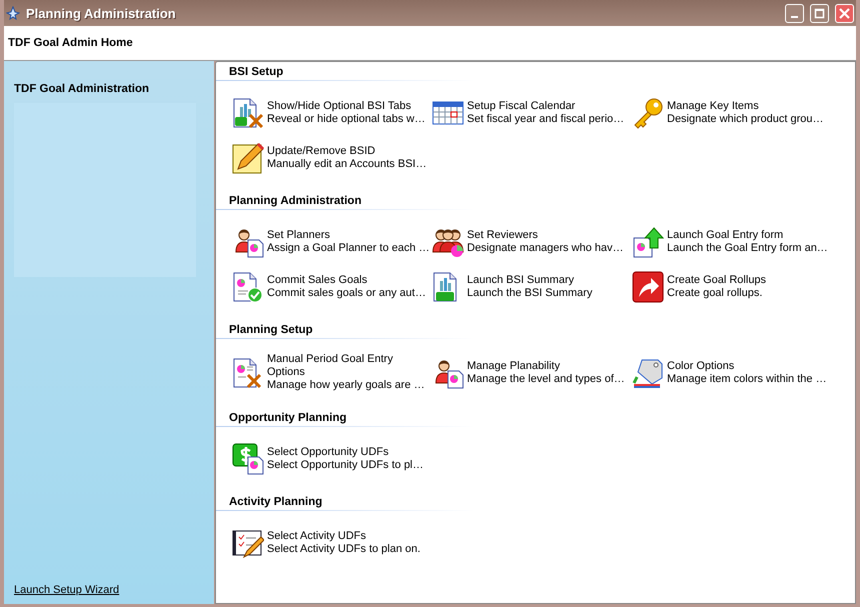  Describe the element at coordinates (67, 590) in the screenshot. I see `setup-wizard-link: Launch Setup Wizard` at that location.